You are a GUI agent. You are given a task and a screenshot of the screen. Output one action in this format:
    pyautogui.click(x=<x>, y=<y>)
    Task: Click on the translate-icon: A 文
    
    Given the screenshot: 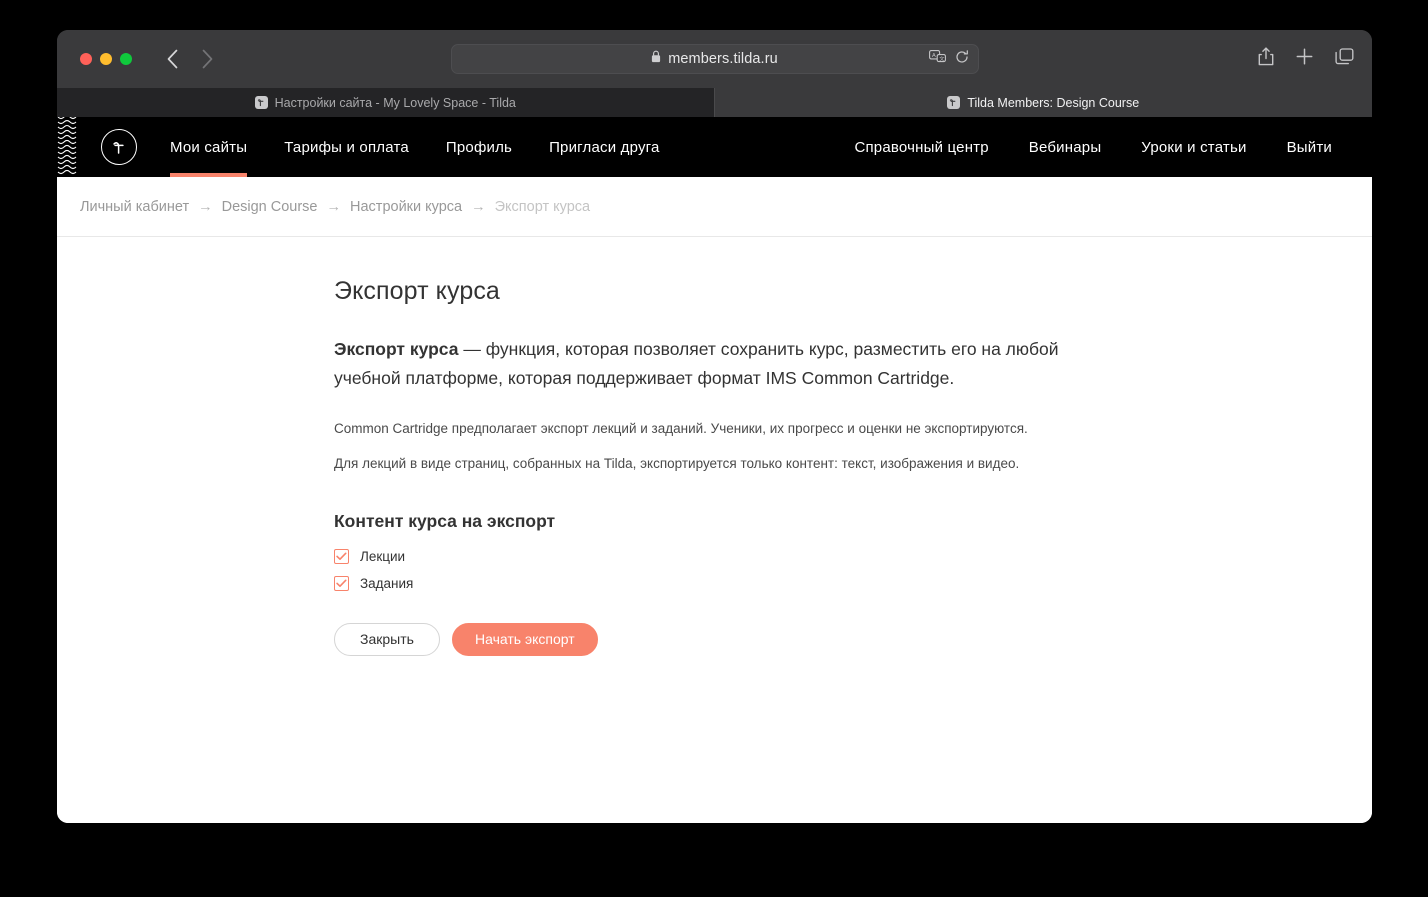 What is the action you would take?
    pyautogui.click(x=937, y=59)
    